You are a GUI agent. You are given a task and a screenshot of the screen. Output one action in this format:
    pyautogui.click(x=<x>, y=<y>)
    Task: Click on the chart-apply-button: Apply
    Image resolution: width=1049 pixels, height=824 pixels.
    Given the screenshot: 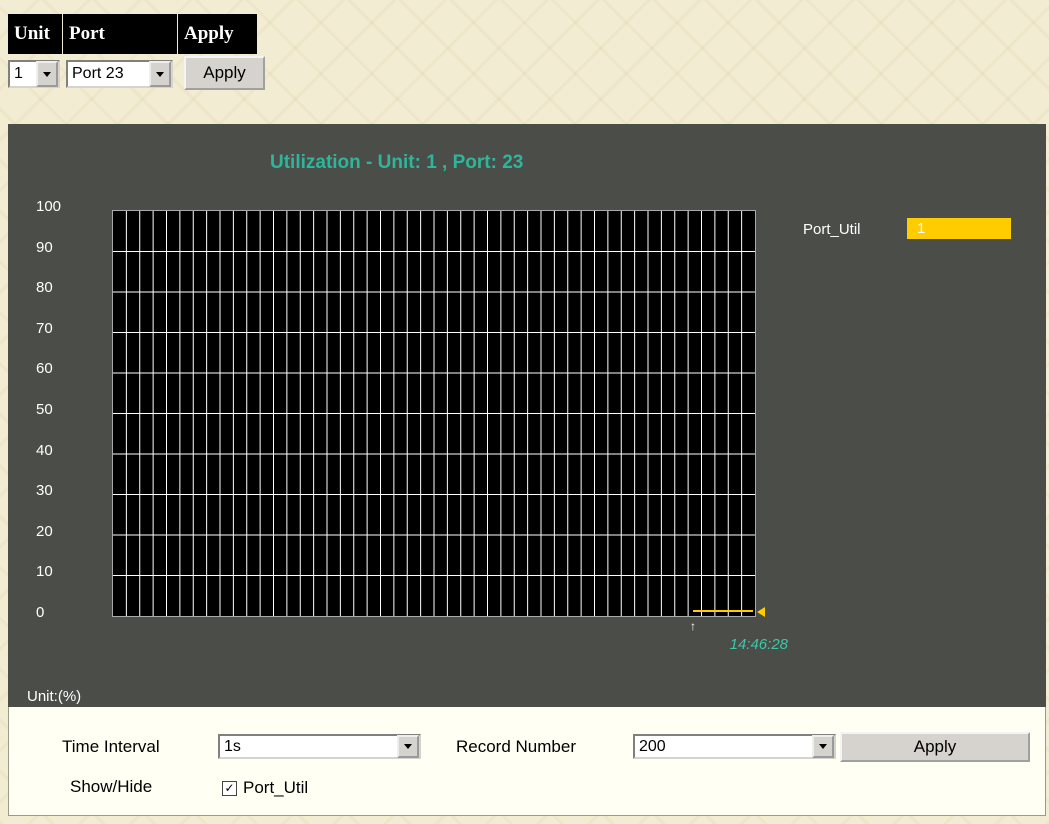 What is the action you would take?
    pyautogui.click(x=935, y=747)
    